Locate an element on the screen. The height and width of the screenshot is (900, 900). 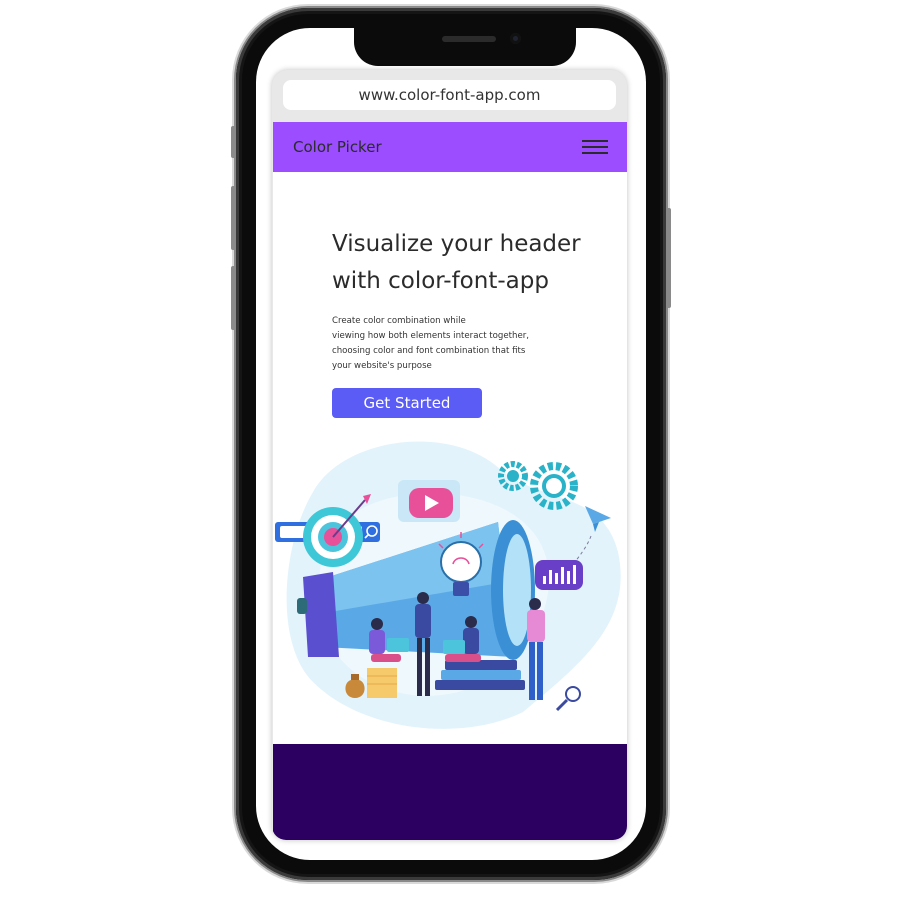
volume-up-button is located at coordinates (233, 218).